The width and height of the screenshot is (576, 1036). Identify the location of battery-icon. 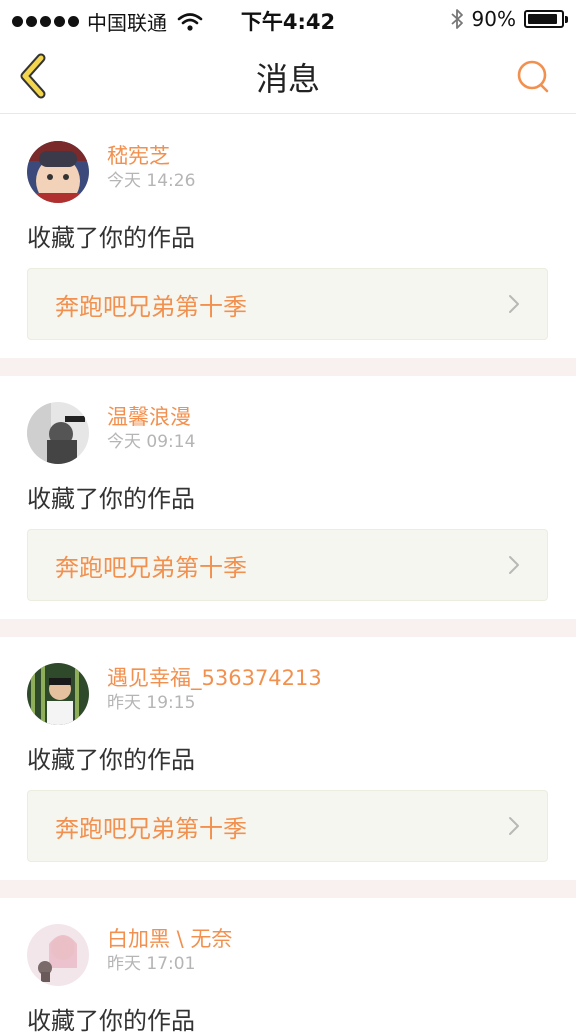
(546, 19).